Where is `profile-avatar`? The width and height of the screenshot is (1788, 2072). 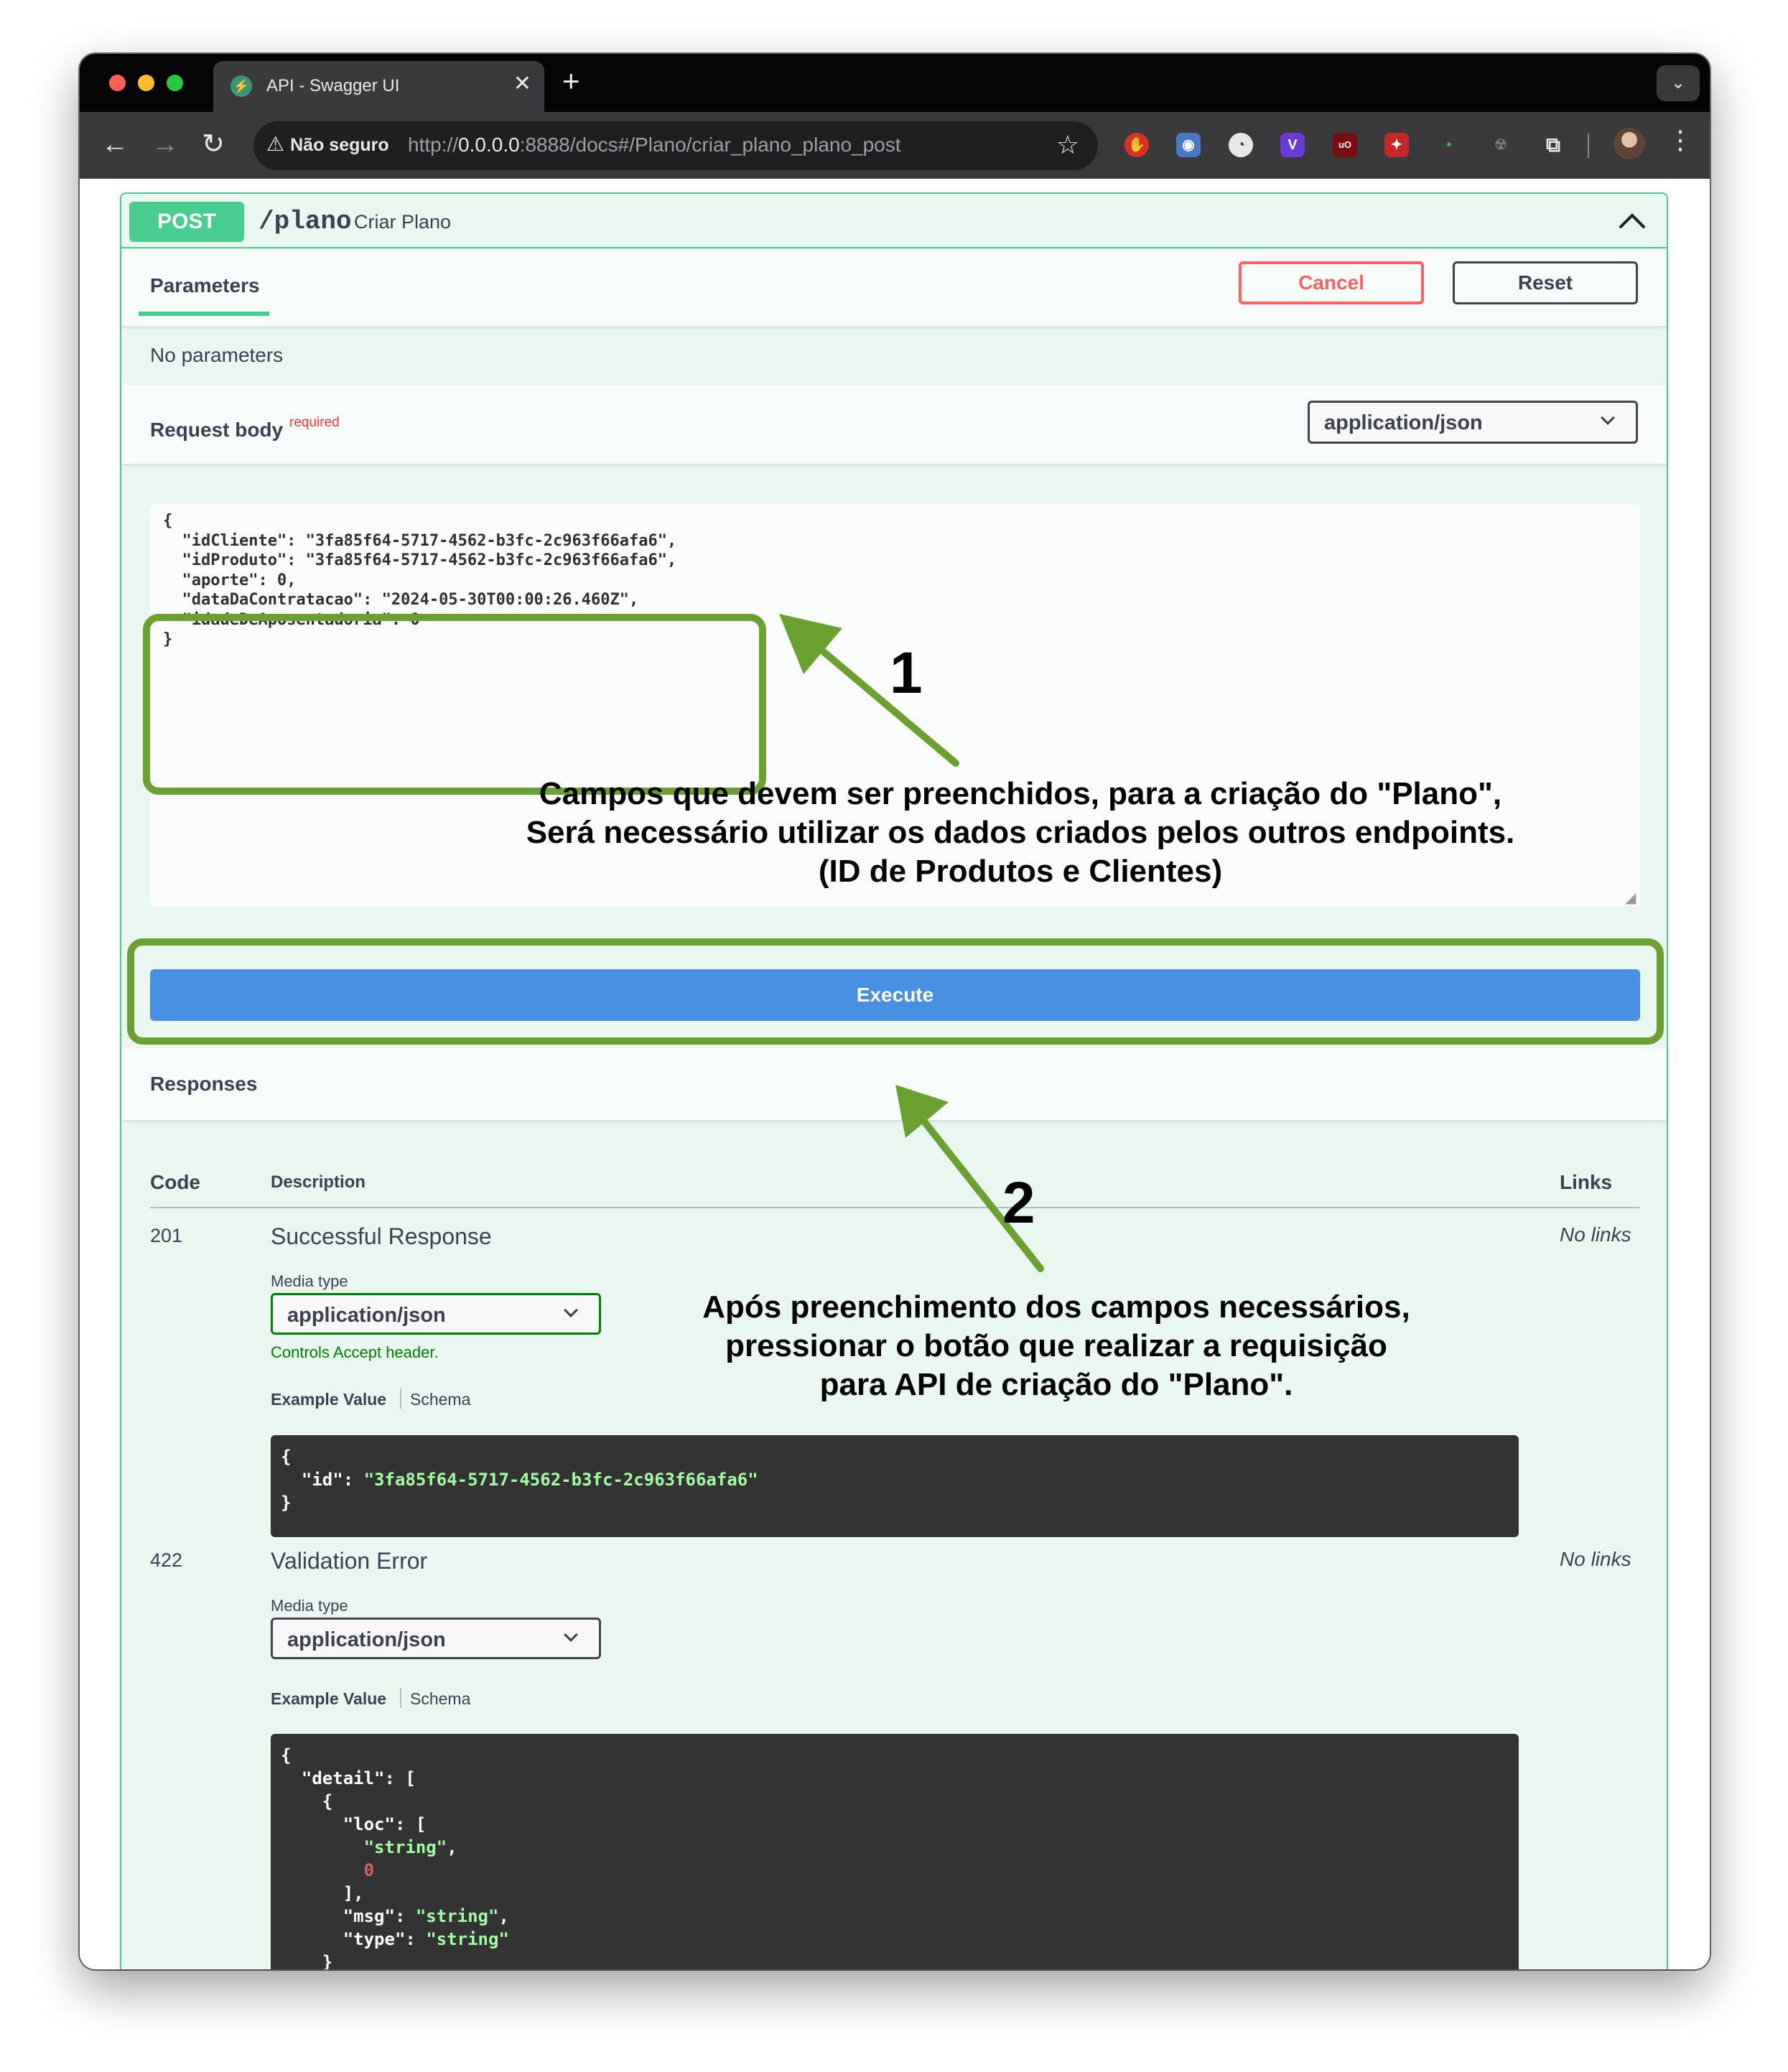
profile-avatar is located at coordinates (1629, 143).